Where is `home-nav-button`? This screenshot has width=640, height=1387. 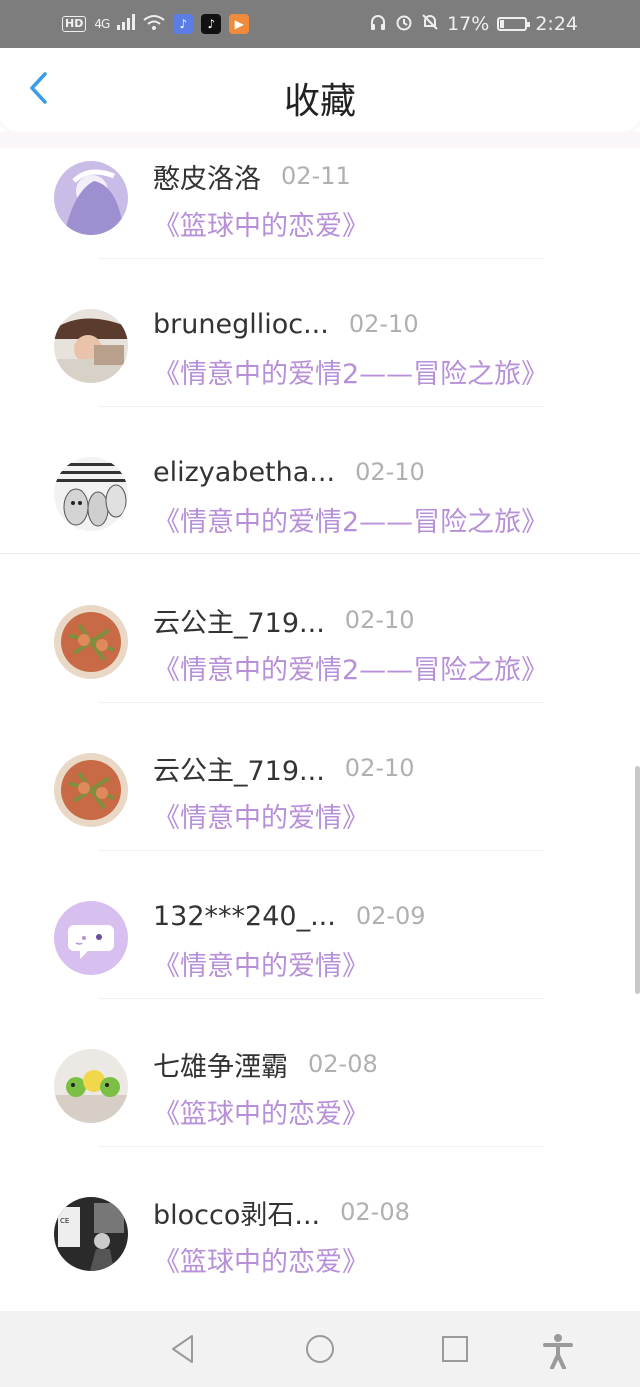
home-nav-button is located at coordinates (320, 1349).